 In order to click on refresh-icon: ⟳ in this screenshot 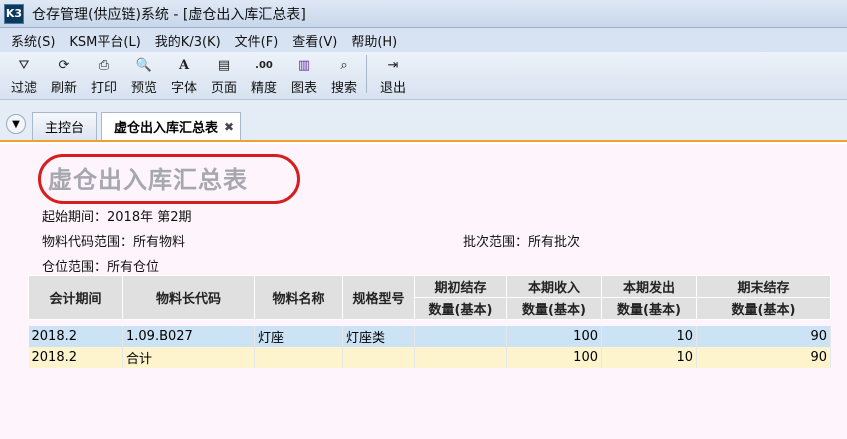, I will do `click(64, 65)`.